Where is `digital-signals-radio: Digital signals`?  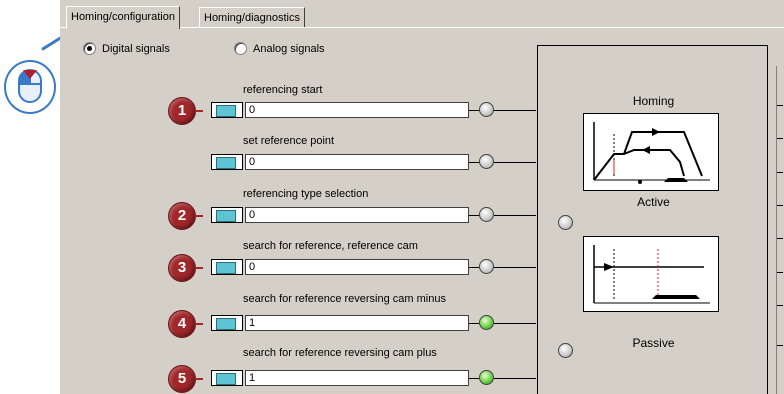
digital-signals-radio: Digital signals is located at coordinates (126, 48).